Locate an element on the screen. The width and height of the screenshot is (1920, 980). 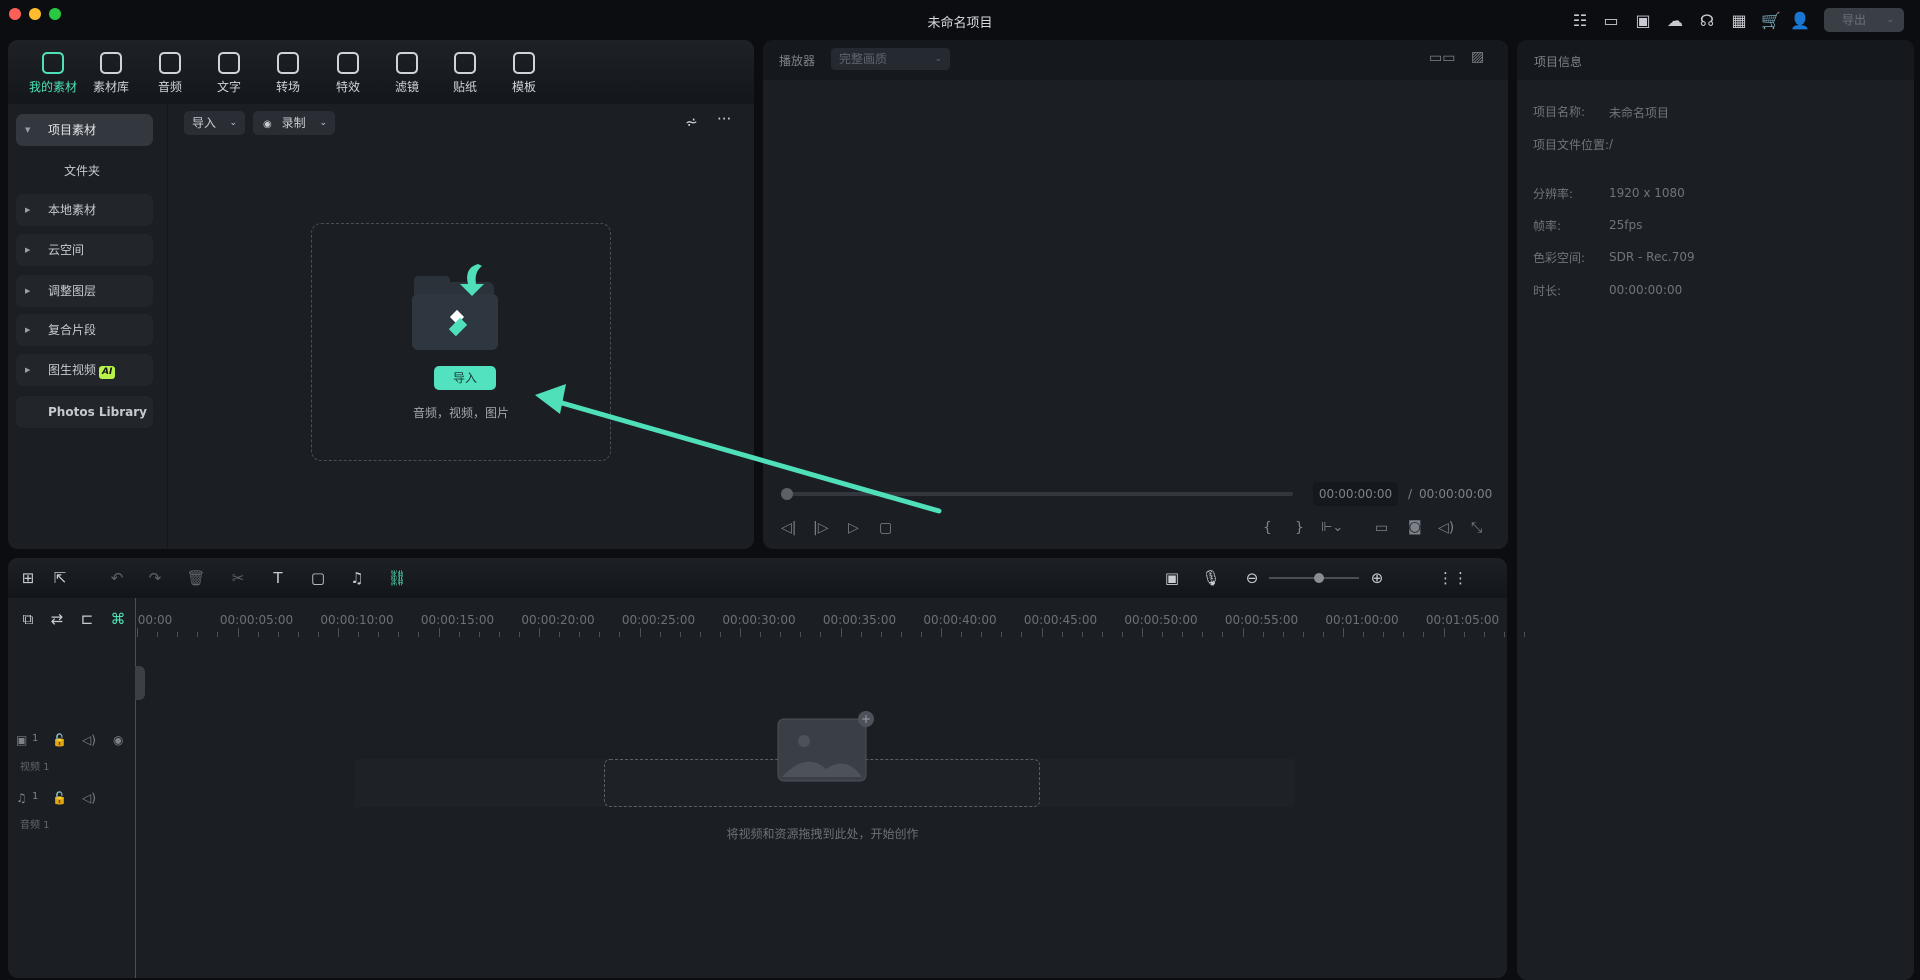
current-time: 00:00:00:00 is located at coordinates (1355, 494).